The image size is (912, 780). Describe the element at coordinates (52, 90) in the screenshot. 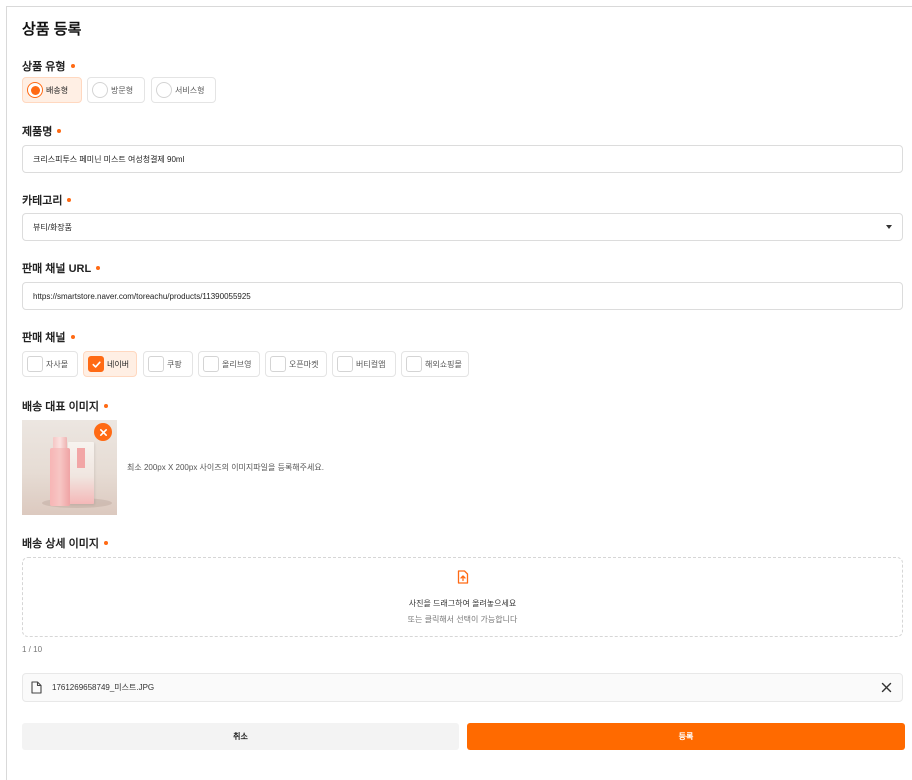

I see `product-type-delivery: 배송형` at that location.